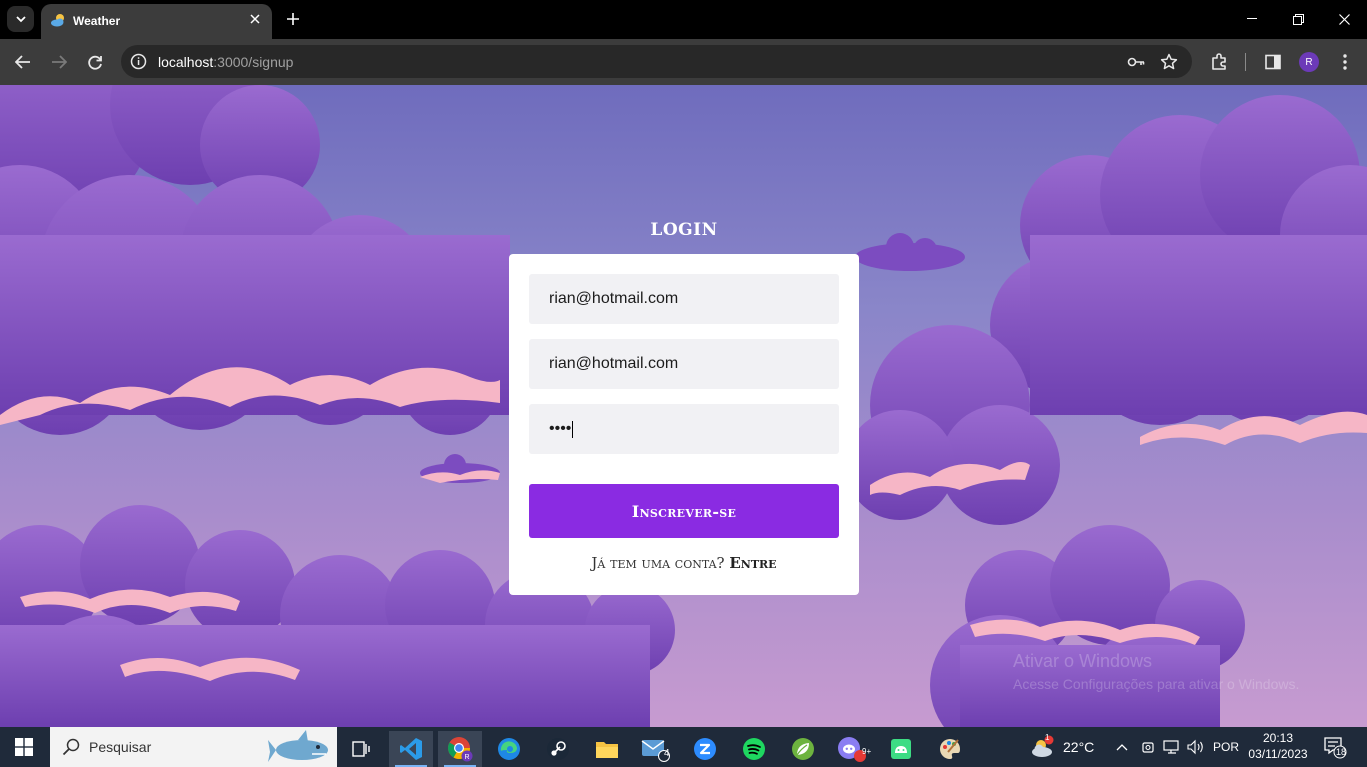 The width and height of the screenshot is (1367, 767). I want to click on tab-search-button, so click(20, 19).